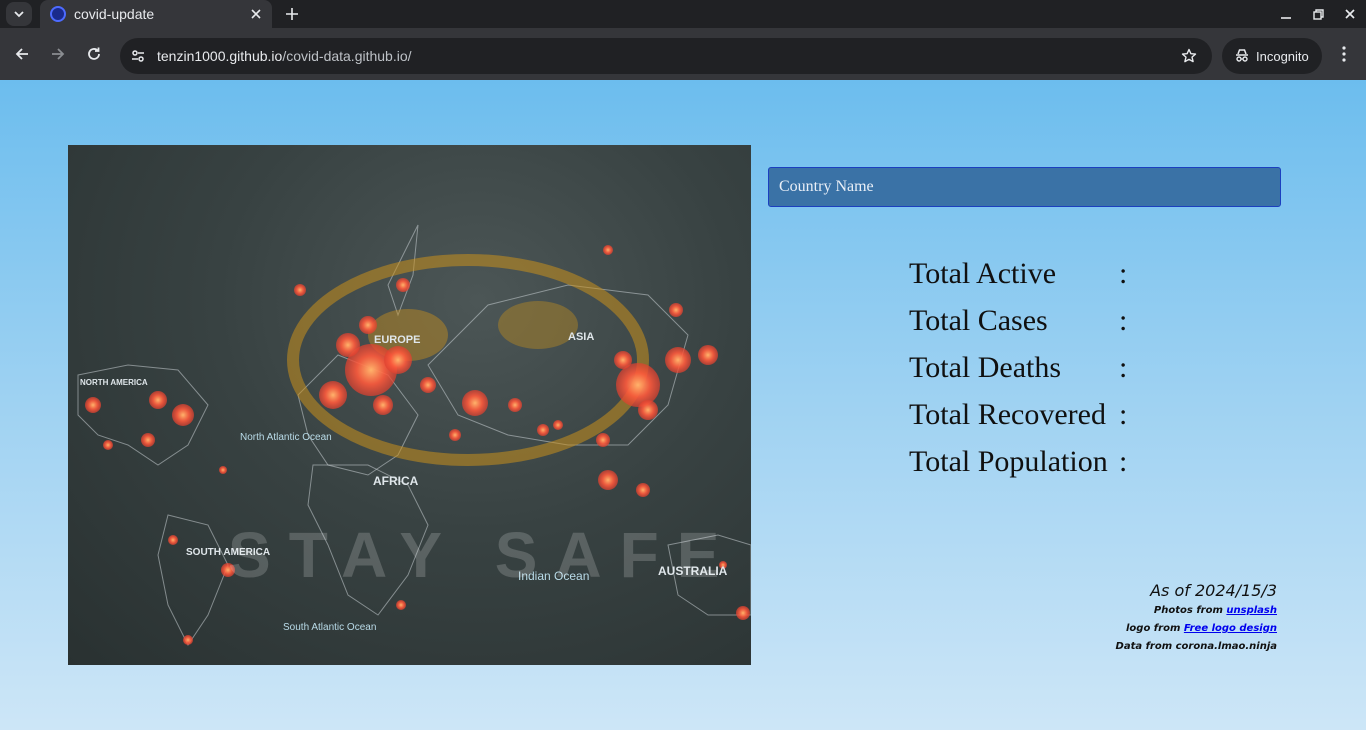  I want to click on minimize-icon, so click(1286, 18).